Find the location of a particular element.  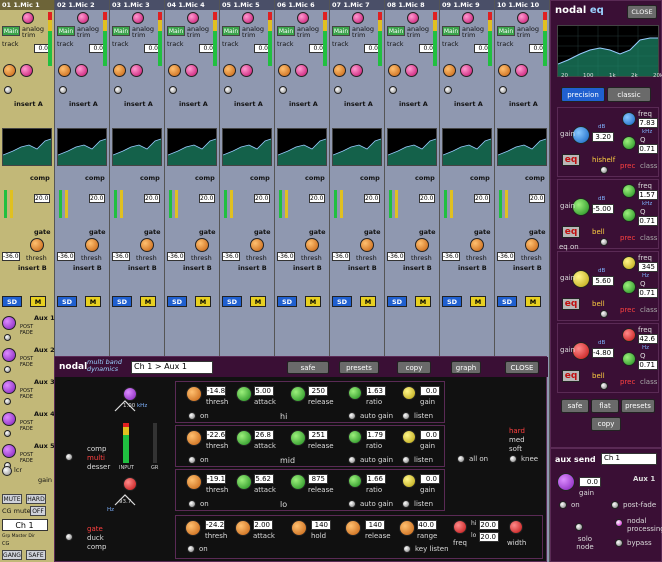

eq-q-value: 0.71 is located at coordinates (648, 293).